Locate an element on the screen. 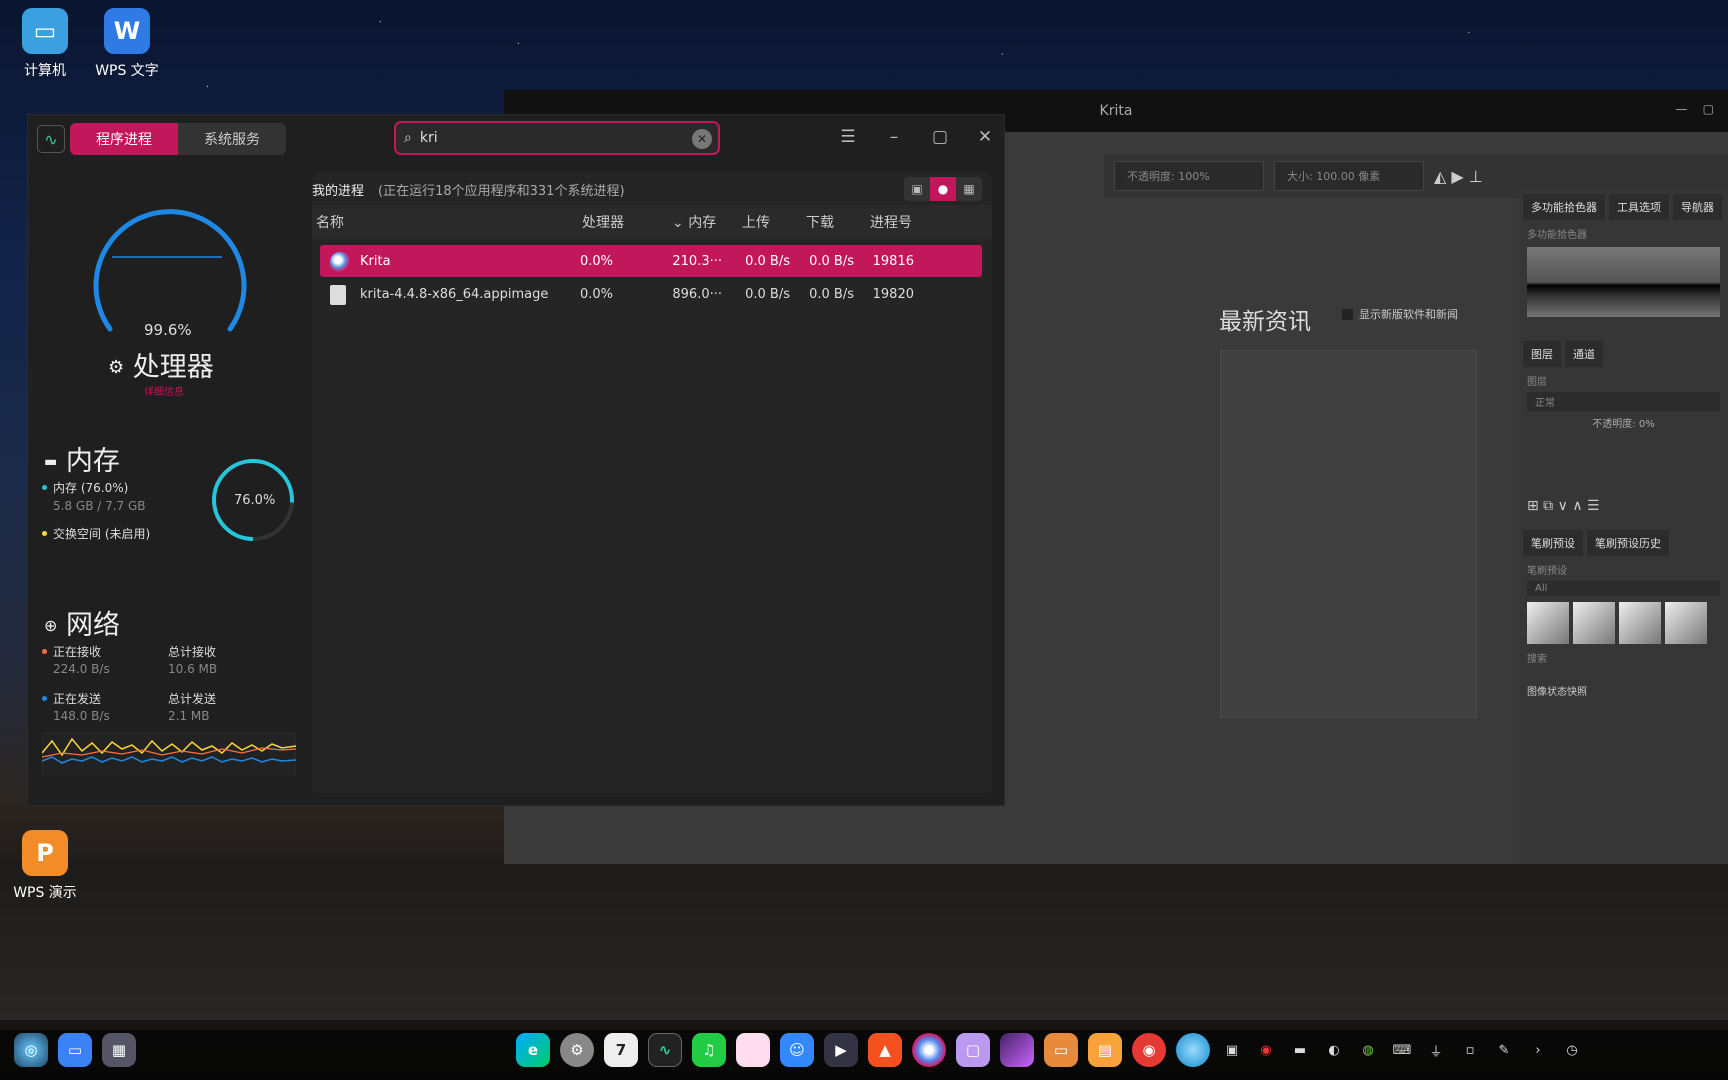 The height and width of the screenshot is (1080, 1728). table-header: 名称 处理器 ⌄ 内存 上传 下载 进程号 is located at coordinates (652, 222).